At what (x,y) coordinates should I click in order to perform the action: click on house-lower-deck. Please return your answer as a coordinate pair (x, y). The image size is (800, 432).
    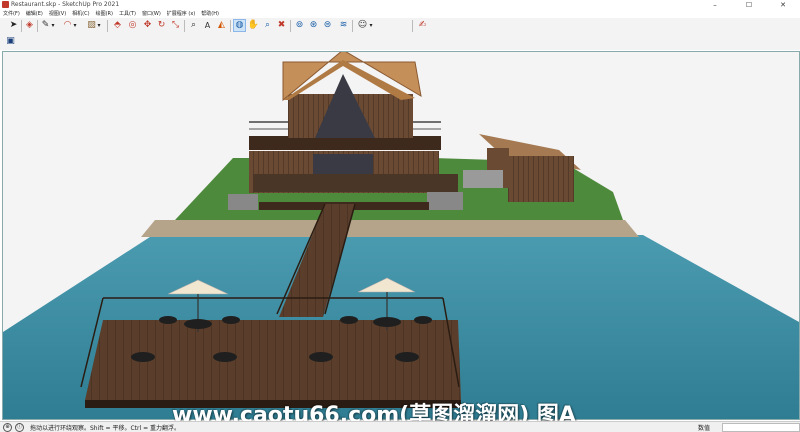
    Looking at the image, I should click on (355, 183).